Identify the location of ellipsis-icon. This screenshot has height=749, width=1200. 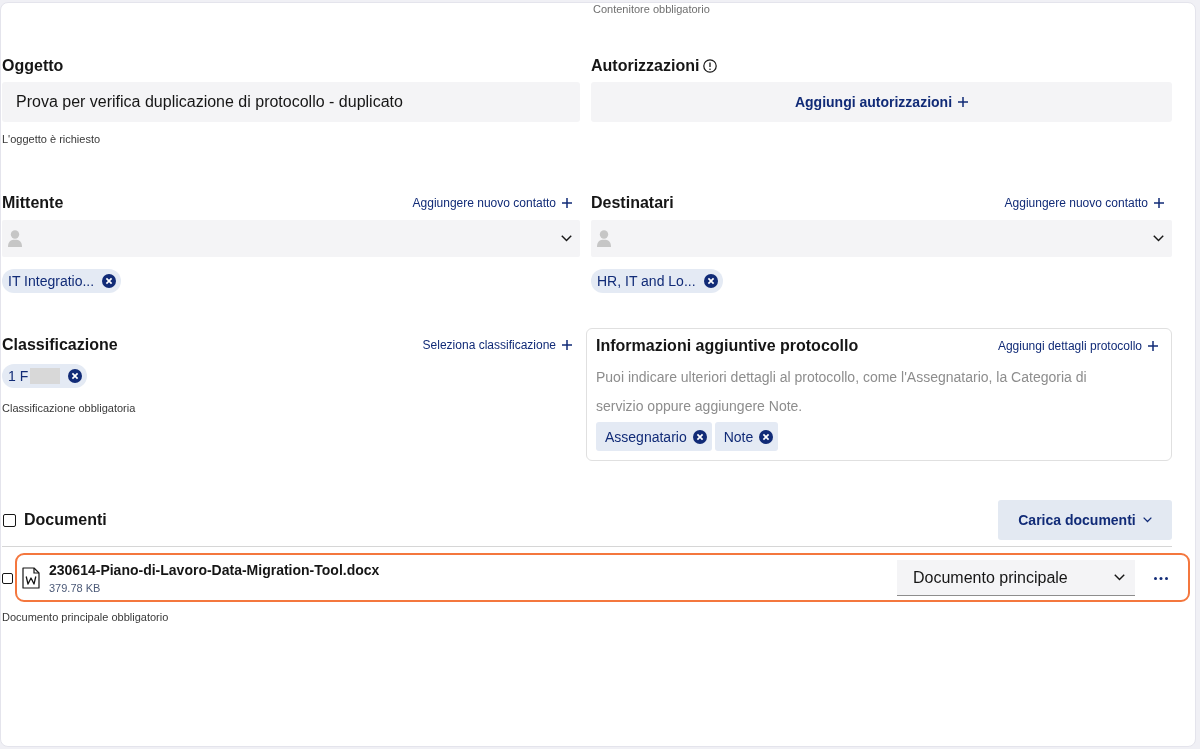
(1161, 578).